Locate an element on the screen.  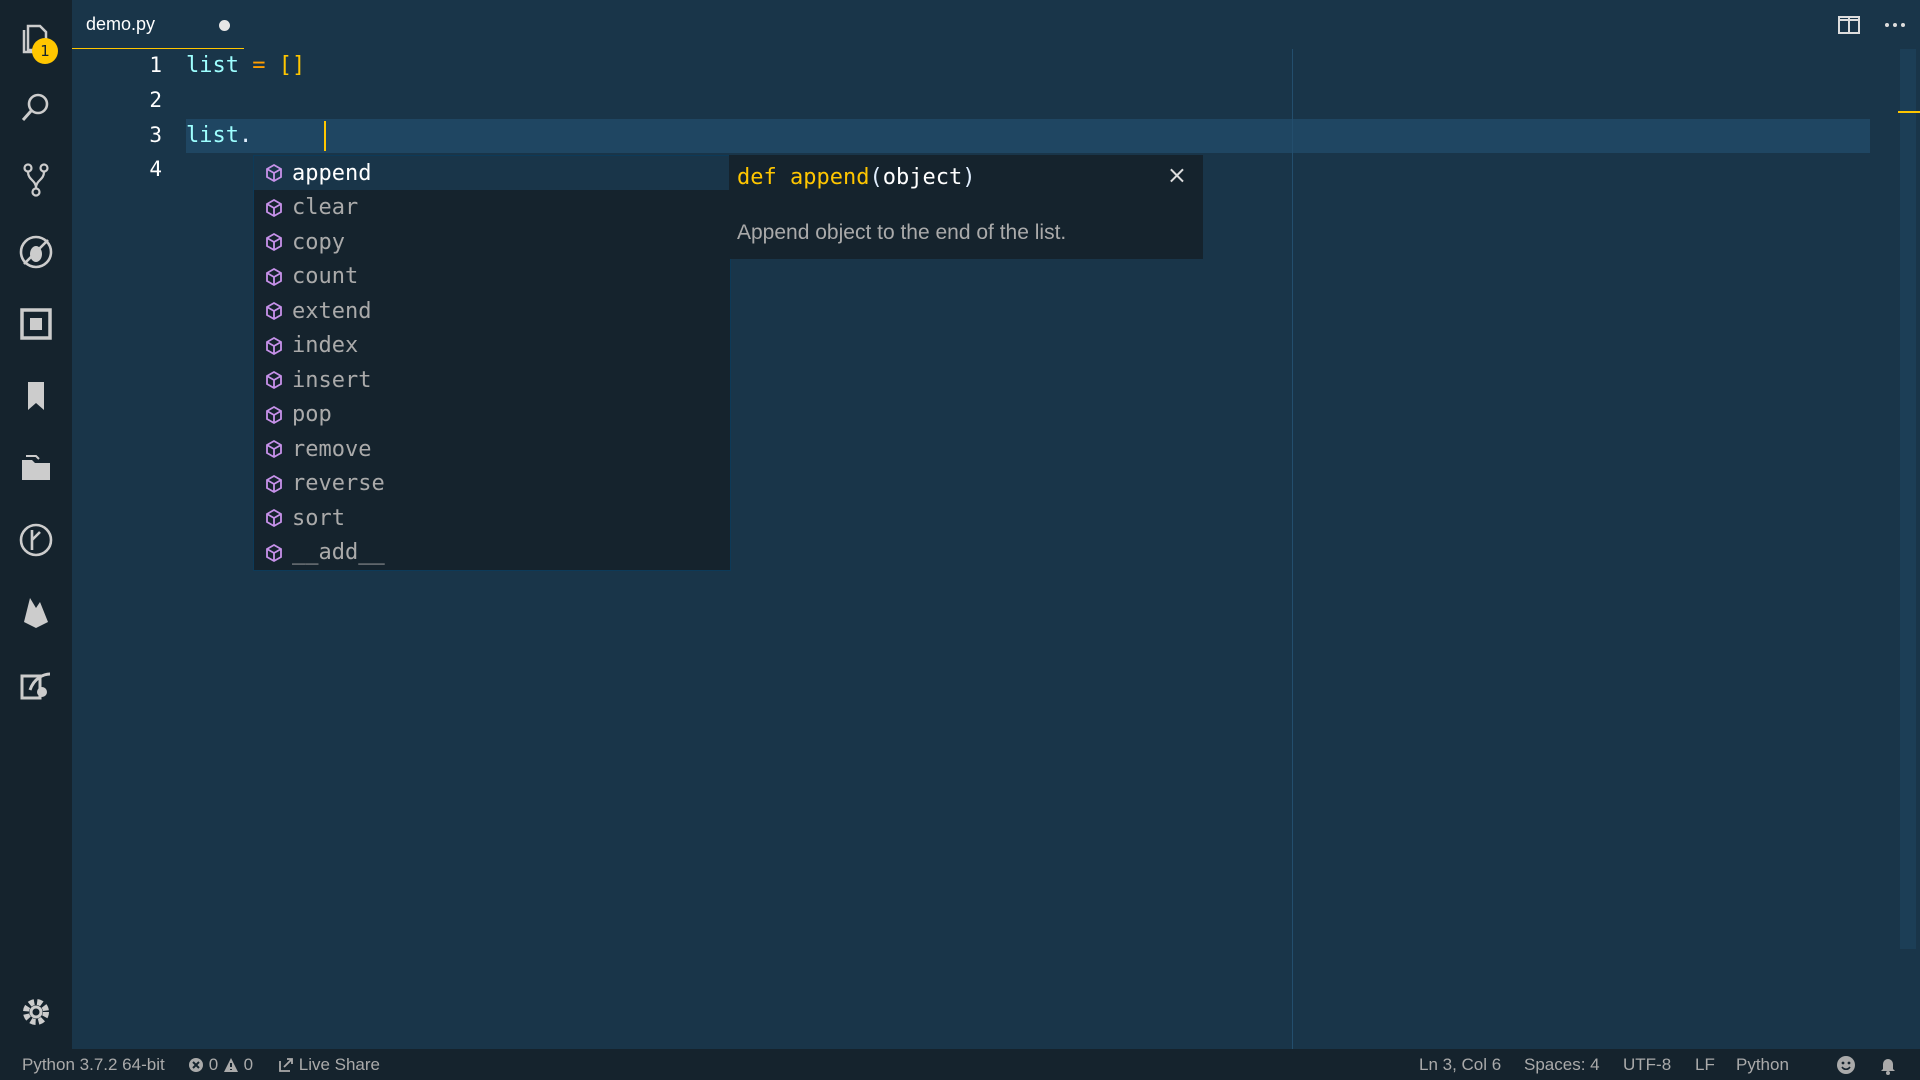
explorer-badge: 1 is located at coordinates (45, 51).